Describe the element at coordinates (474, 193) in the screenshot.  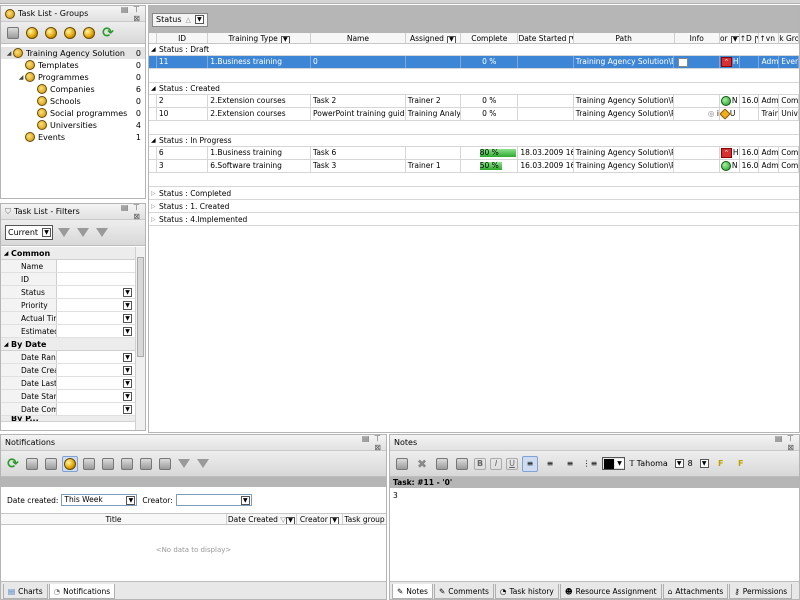
I see `group-row-collapsed: ▷ Status : Completed` at that location.